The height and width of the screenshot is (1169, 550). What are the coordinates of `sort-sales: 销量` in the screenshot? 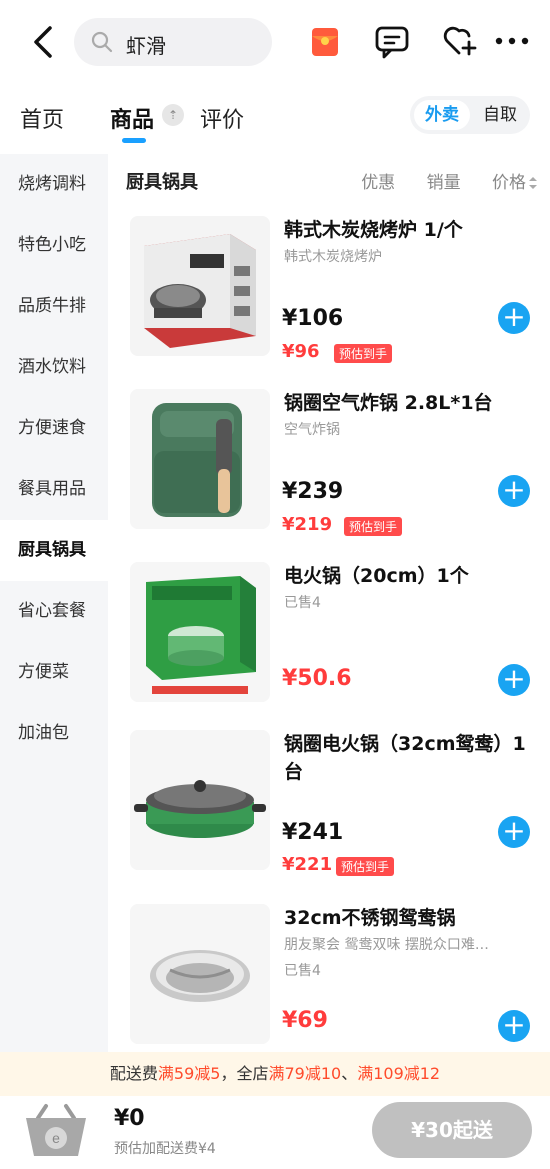 It's located at (444, 183).